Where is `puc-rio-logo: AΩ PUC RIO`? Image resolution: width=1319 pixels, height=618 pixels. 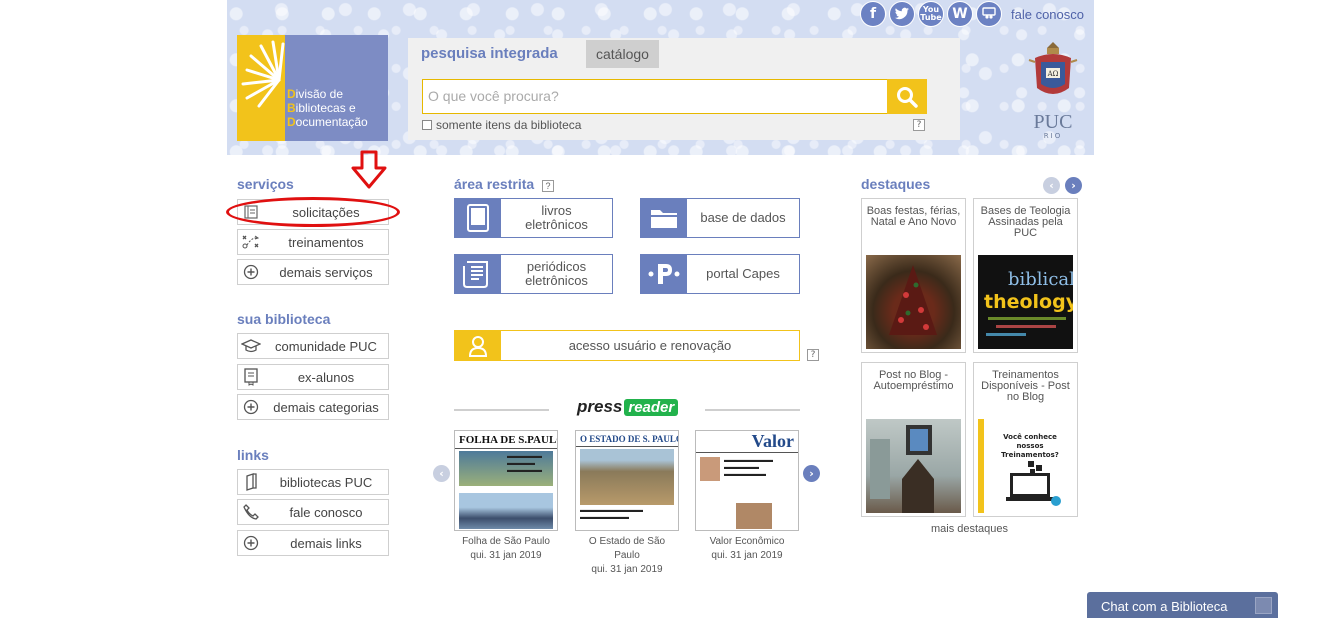 puc-rio-logo: AΩ PUC RIO is located at coordinates (1053, 90).